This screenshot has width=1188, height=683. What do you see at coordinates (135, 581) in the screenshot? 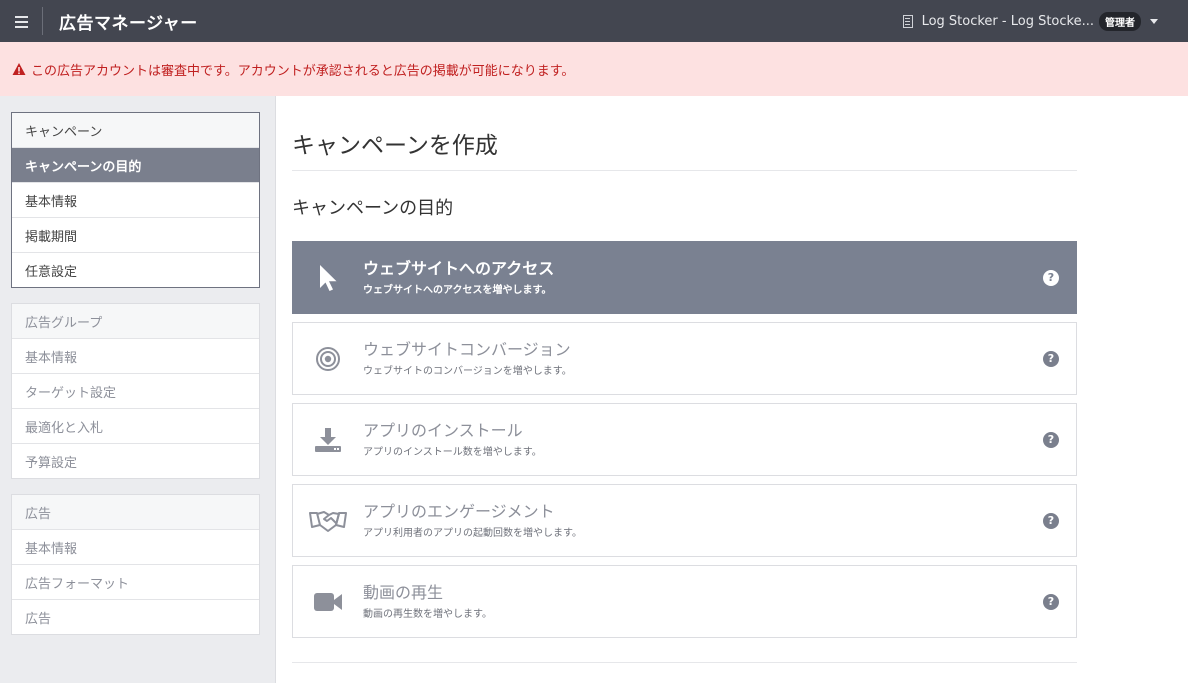
I see `sidebar-item-ad-format: 広告フォーマット` at bounding box center [135, 581].